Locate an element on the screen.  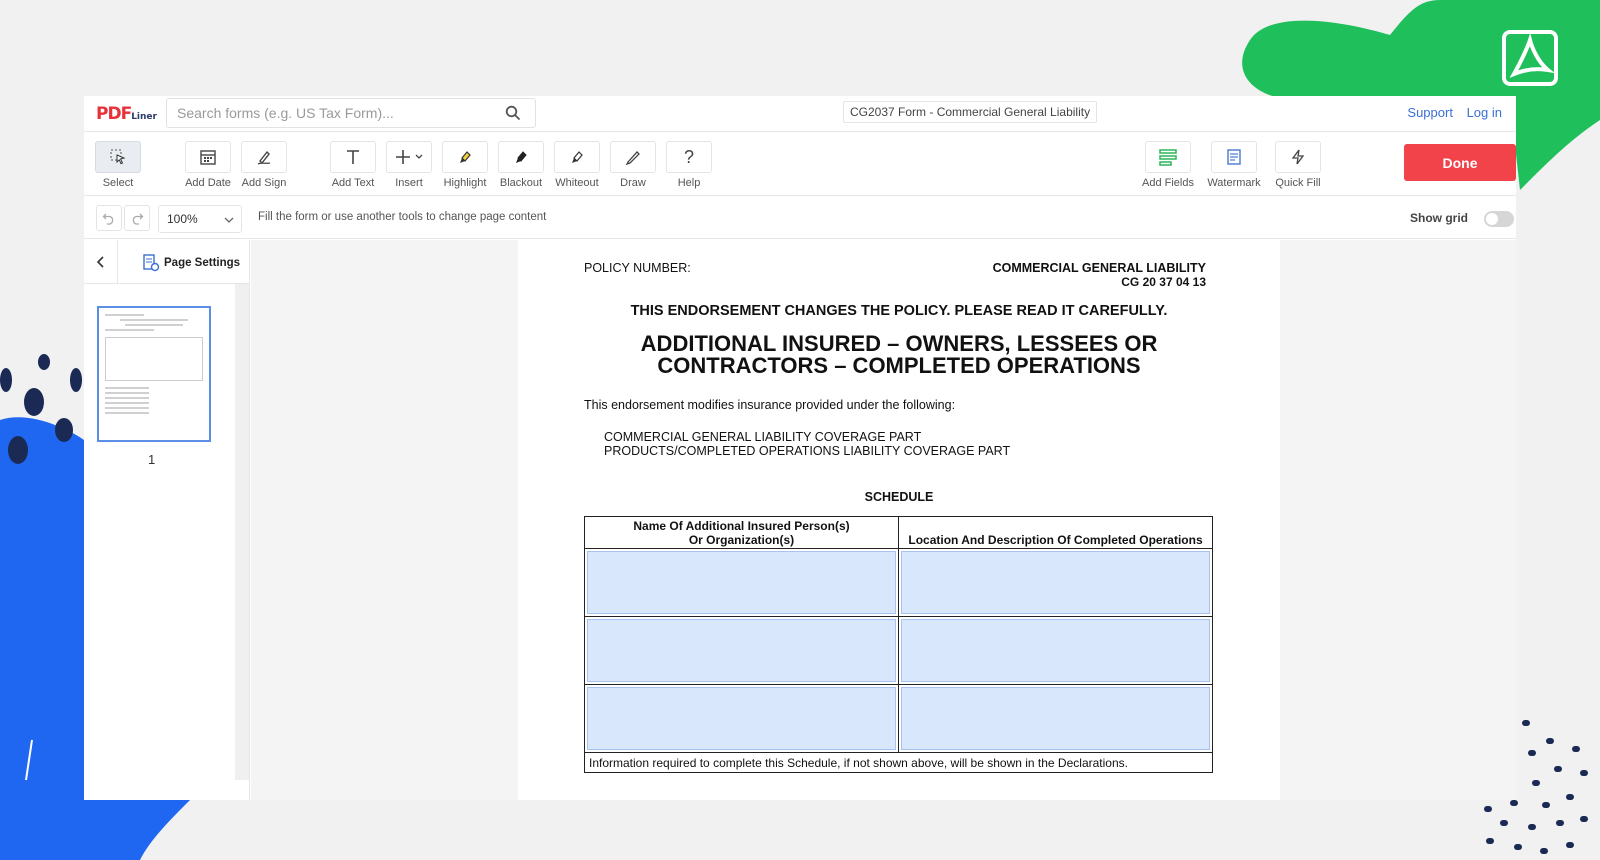
add-text-button: Add Text is located at coordinates (353, 165).